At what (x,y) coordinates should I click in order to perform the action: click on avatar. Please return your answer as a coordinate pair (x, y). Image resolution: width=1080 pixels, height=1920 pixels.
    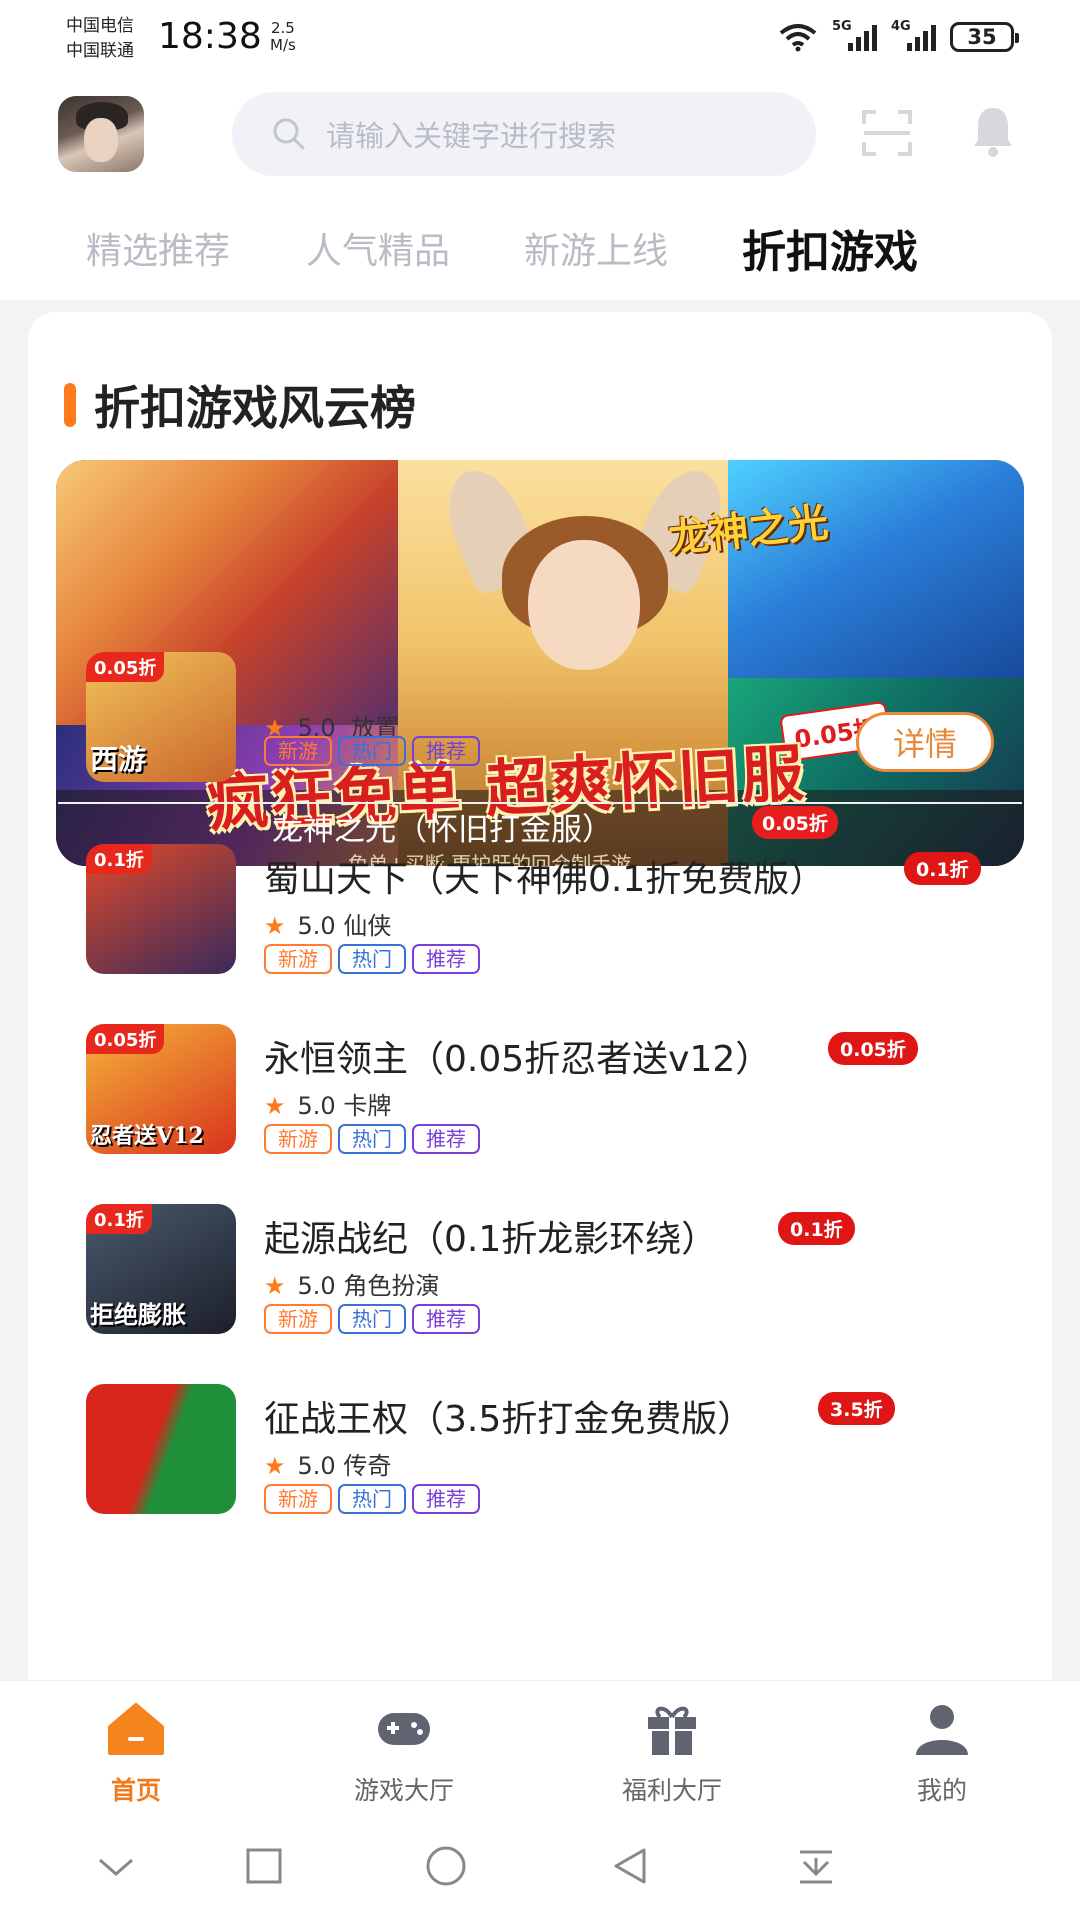
    Looking at the image, I should click on (101, 134).